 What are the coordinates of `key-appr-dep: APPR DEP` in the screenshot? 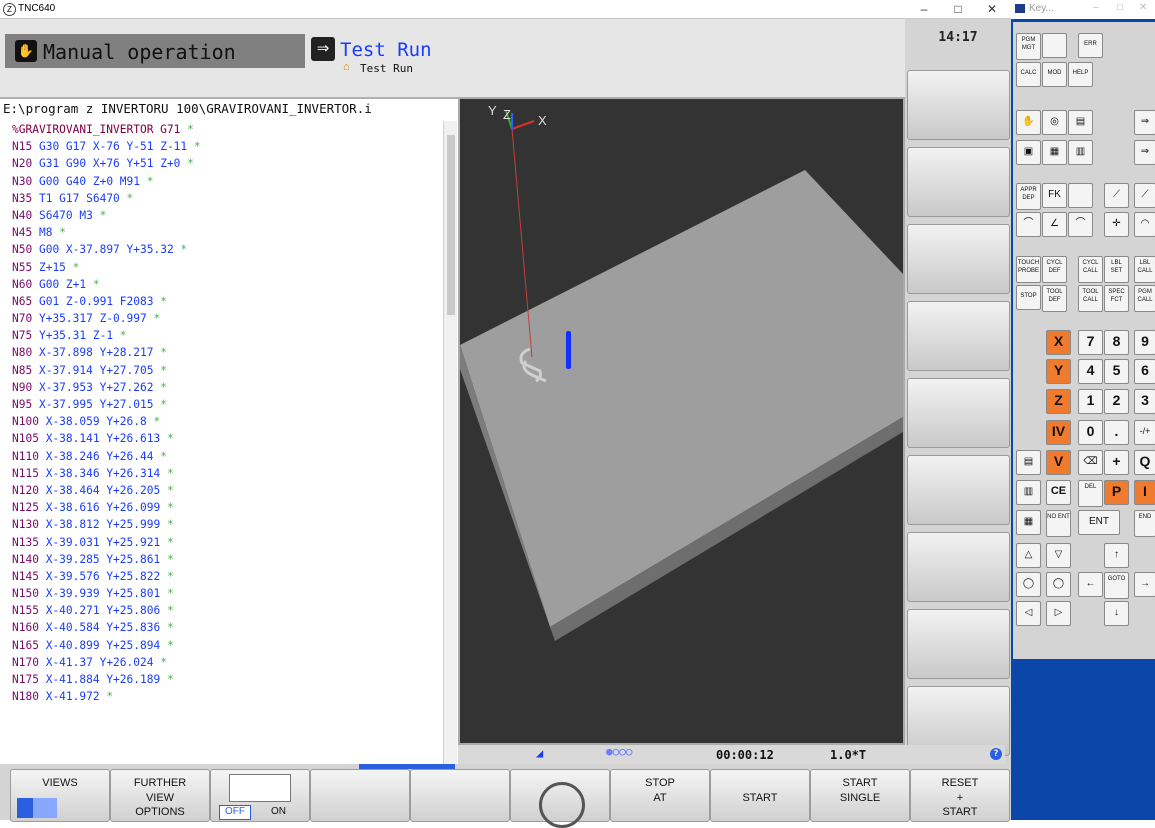 It's located at (1028, 196).